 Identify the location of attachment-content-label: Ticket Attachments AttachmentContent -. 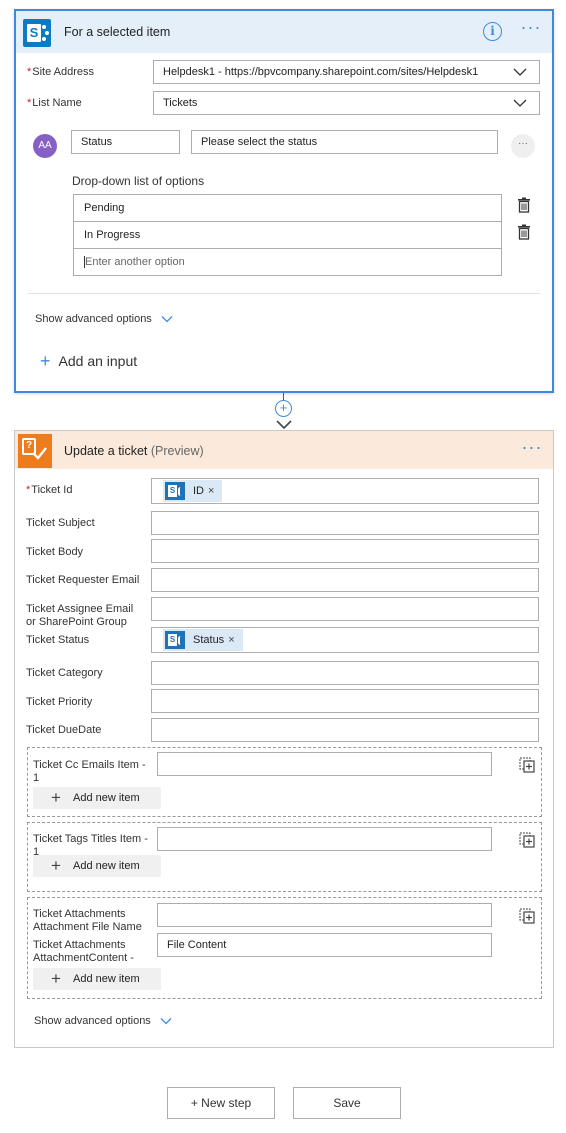
(83, 951).